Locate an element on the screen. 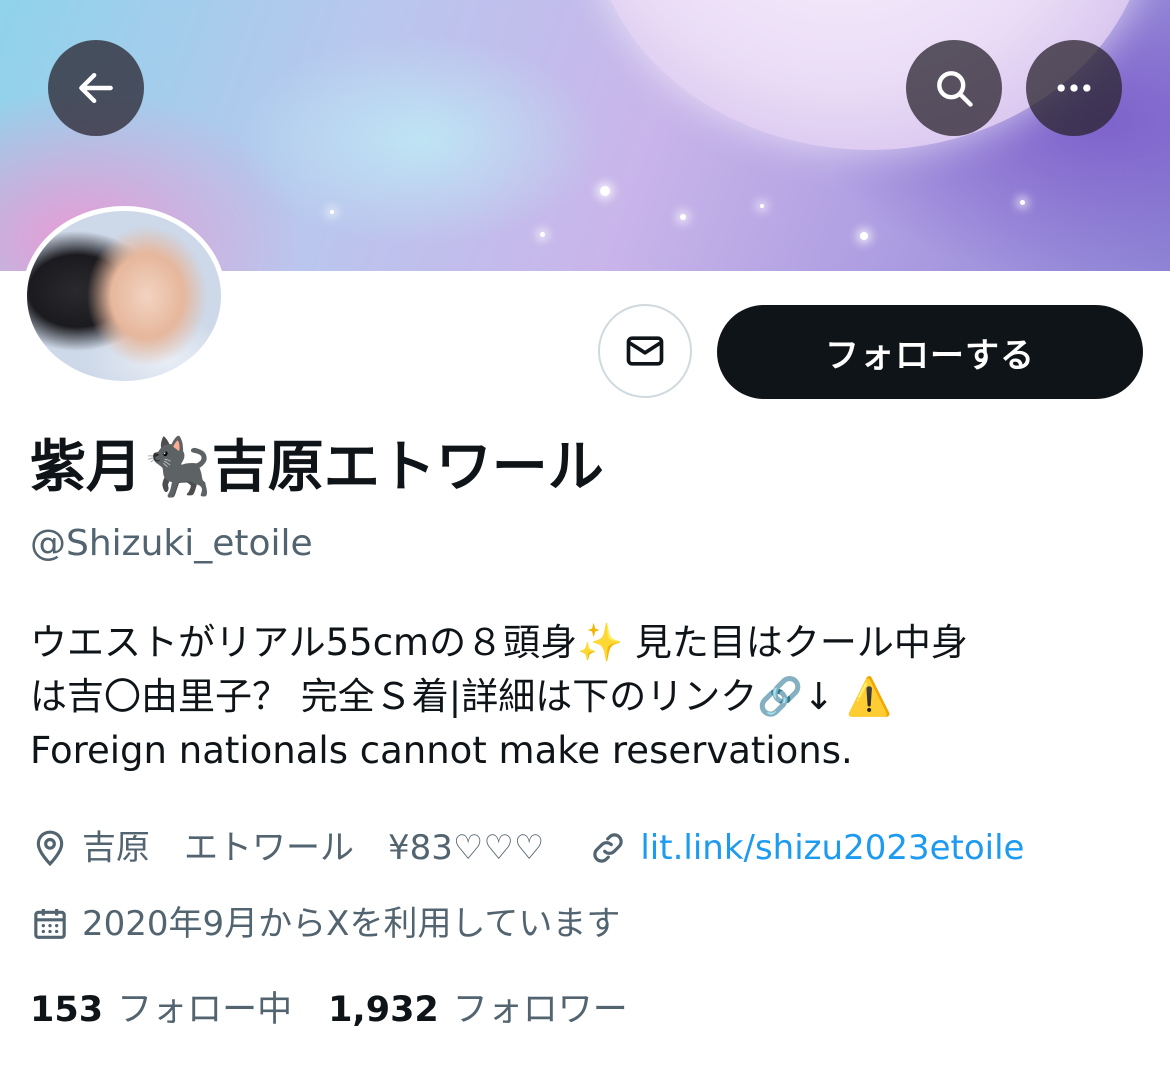 Image resolution: width=1170 pixels, height=1068 pixels. avatar-image is located at coordinates (124, 296).